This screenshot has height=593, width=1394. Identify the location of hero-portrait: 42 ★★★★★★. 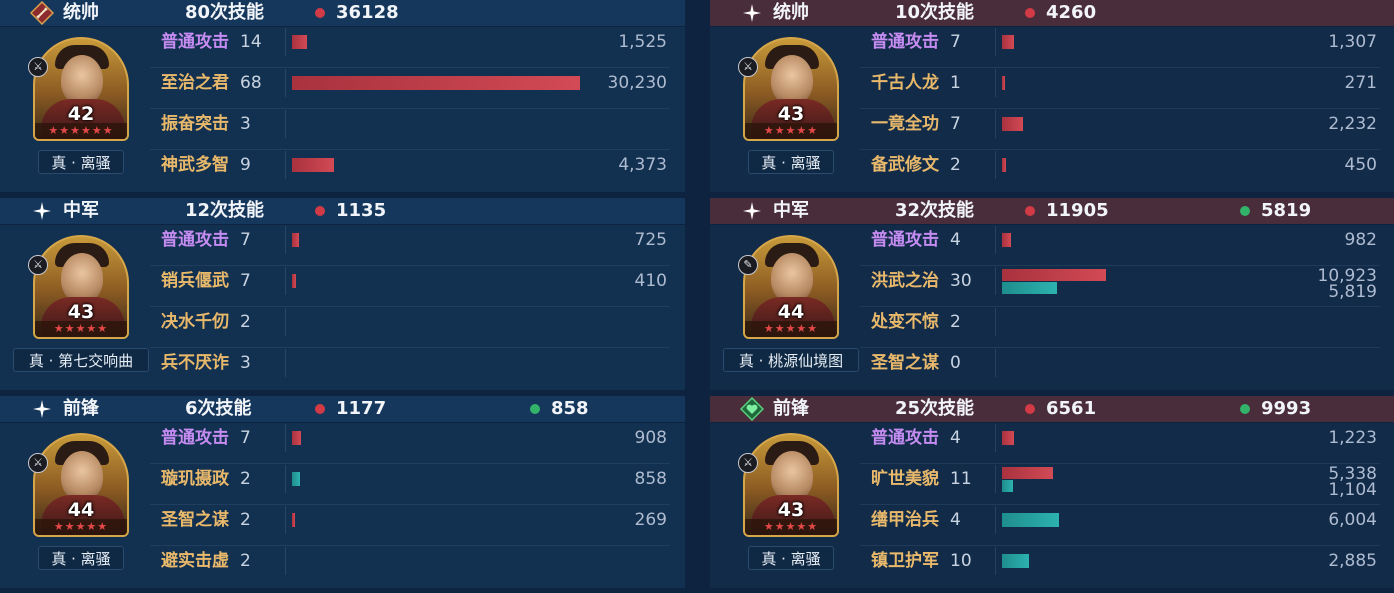
(81, 89).